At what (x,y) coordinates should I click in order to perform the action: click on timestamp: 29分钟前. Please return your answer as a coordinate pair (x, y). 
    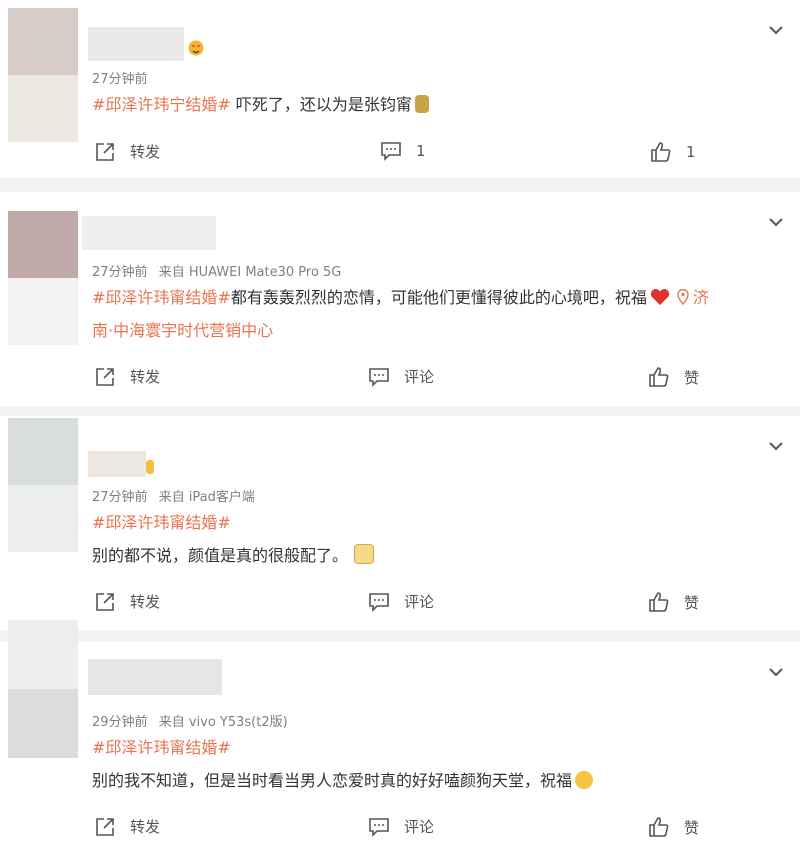
    Looking at the image, I should click on (120, 722).